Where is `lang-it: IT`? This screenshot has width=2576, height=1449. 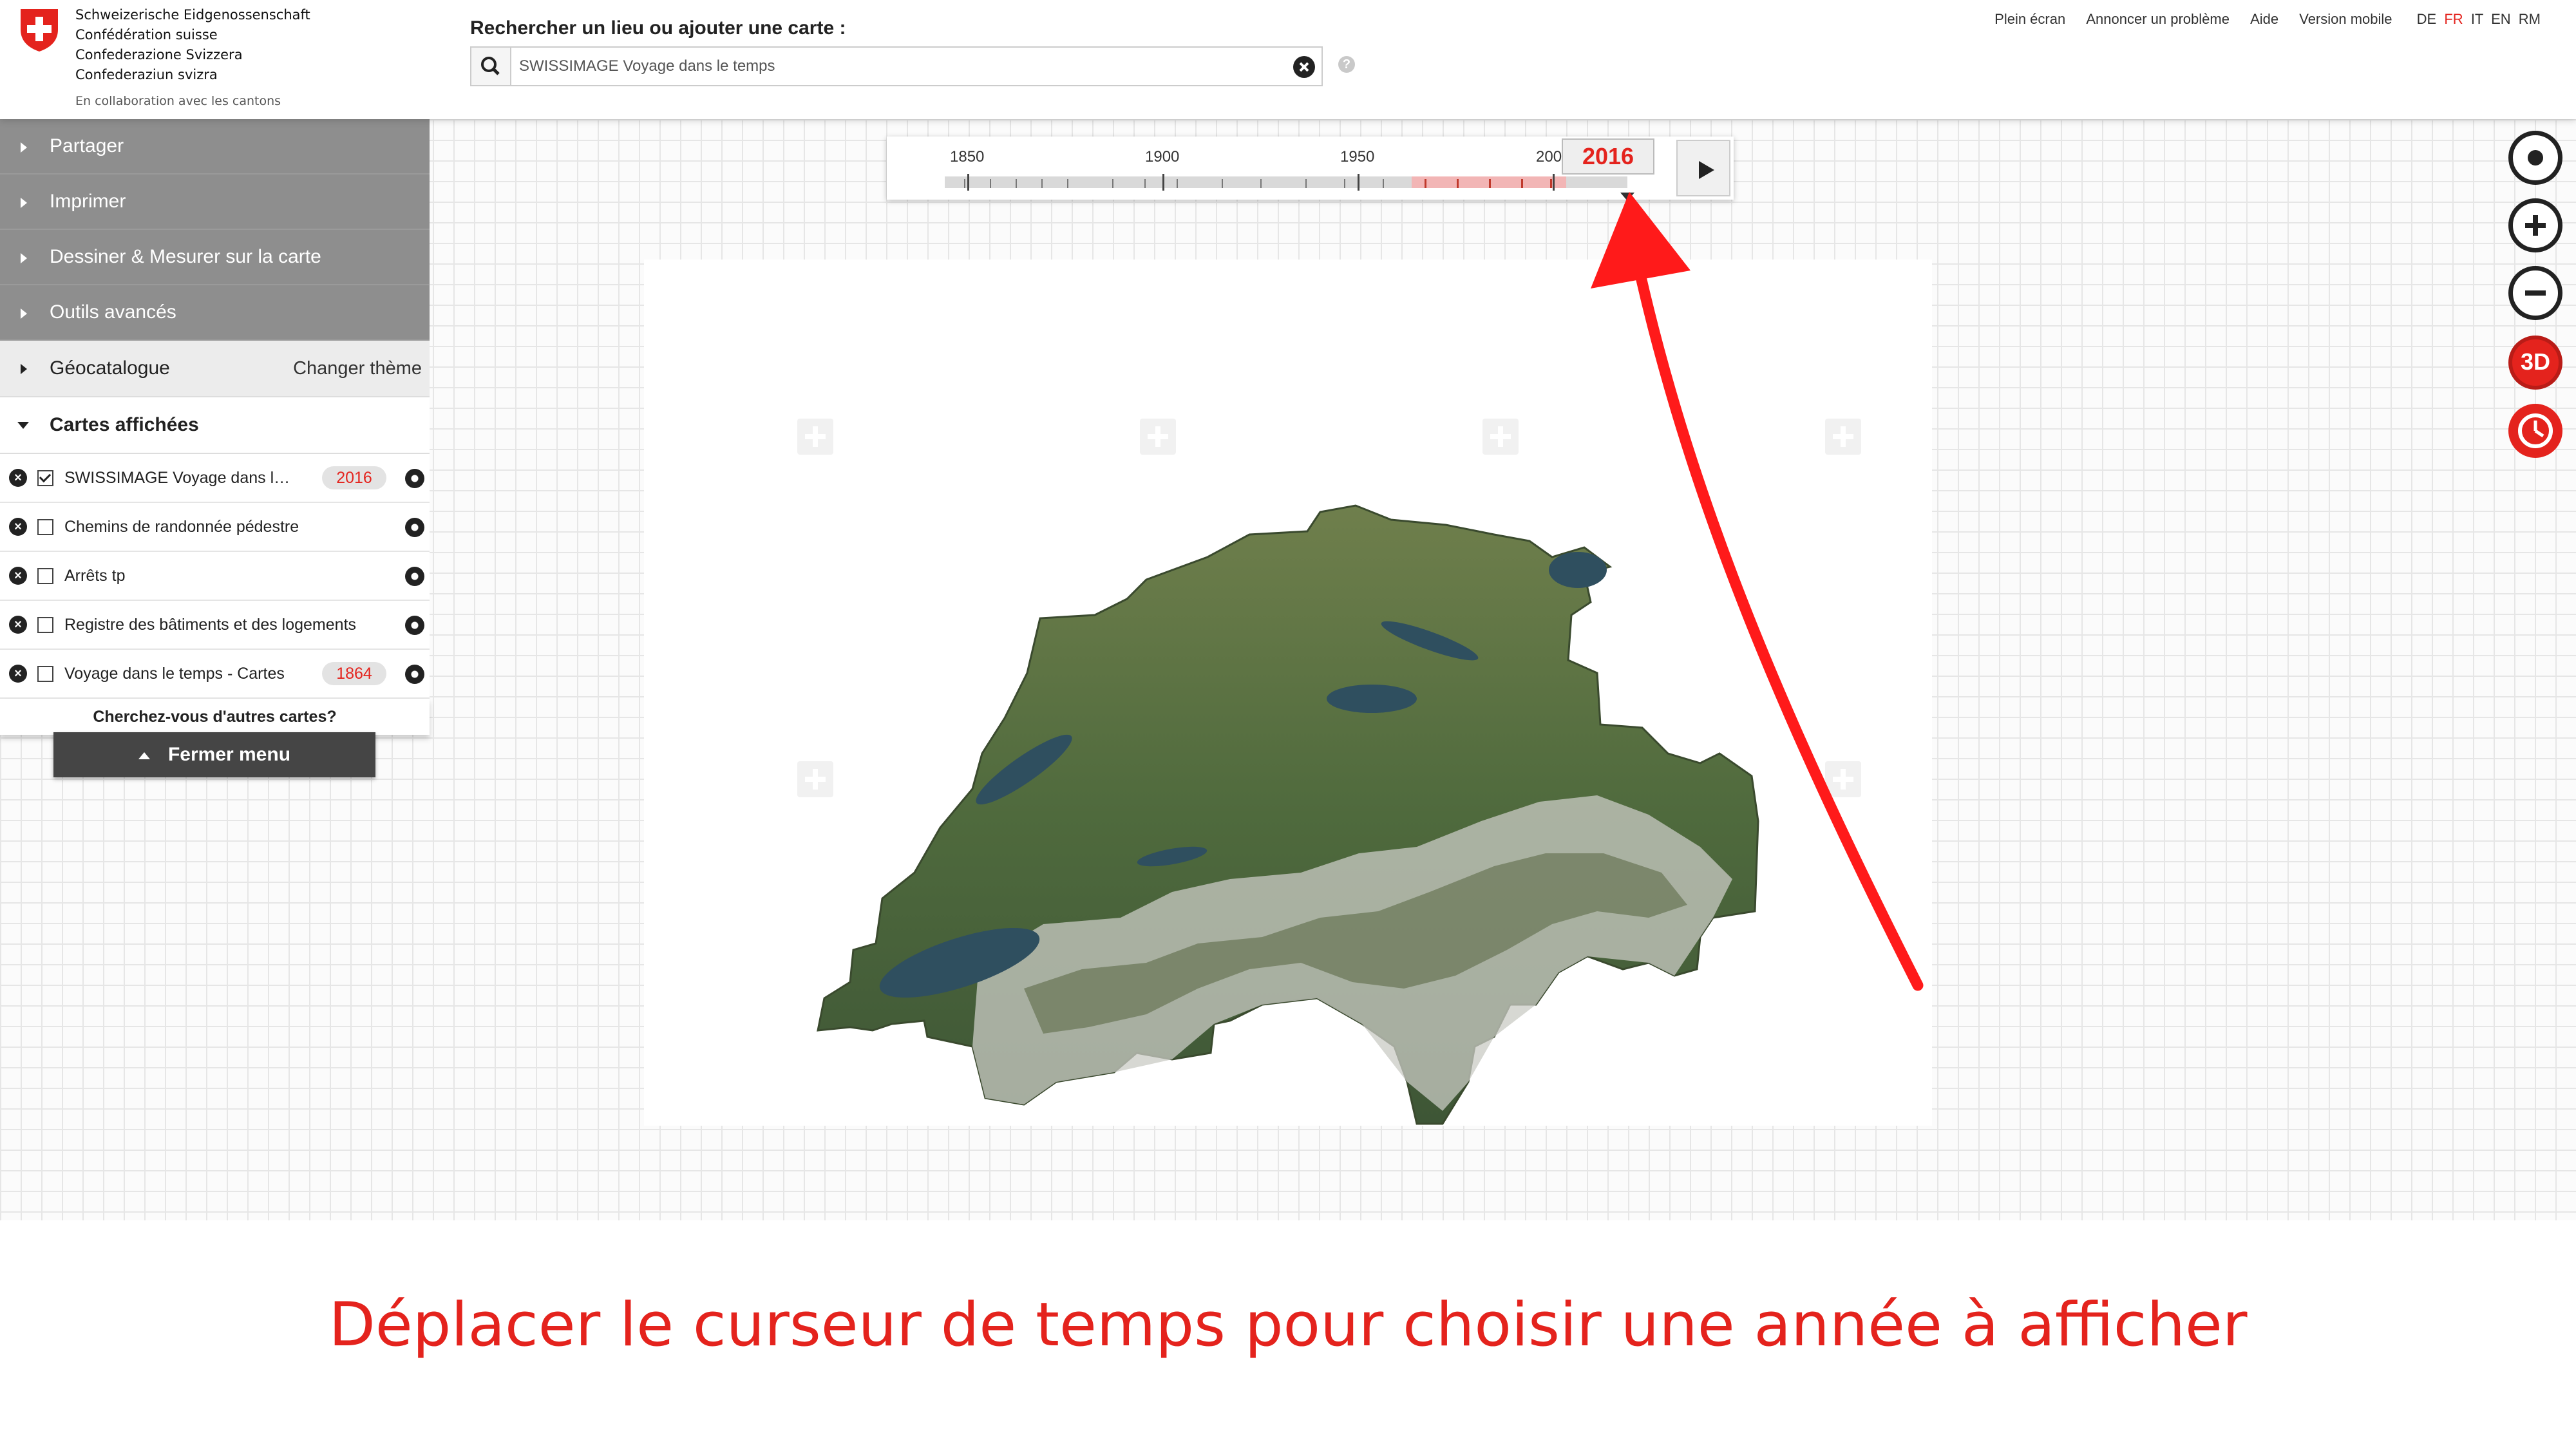
lang-it: IT is located at coordinates (2477, 19).